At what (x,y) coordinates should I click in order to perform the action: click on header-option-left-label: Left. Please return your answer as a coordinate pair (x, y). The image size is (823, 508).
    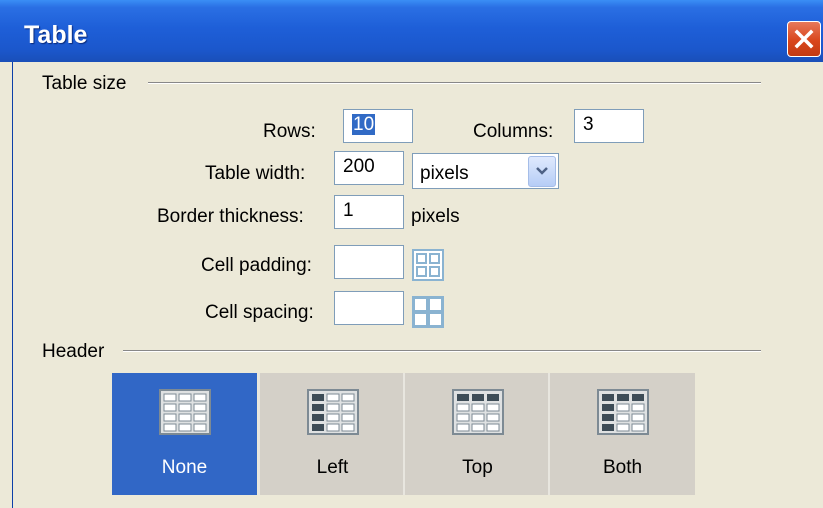
    Looking at the image, I should click on (332, 467).